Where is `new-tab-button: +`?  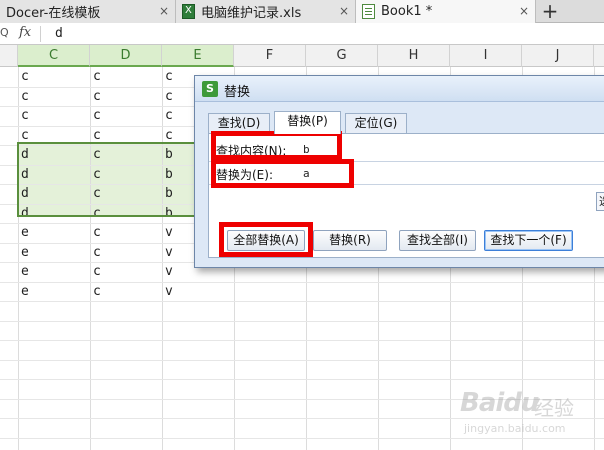
new-tab-button: + is located at coordinates (550, 11).